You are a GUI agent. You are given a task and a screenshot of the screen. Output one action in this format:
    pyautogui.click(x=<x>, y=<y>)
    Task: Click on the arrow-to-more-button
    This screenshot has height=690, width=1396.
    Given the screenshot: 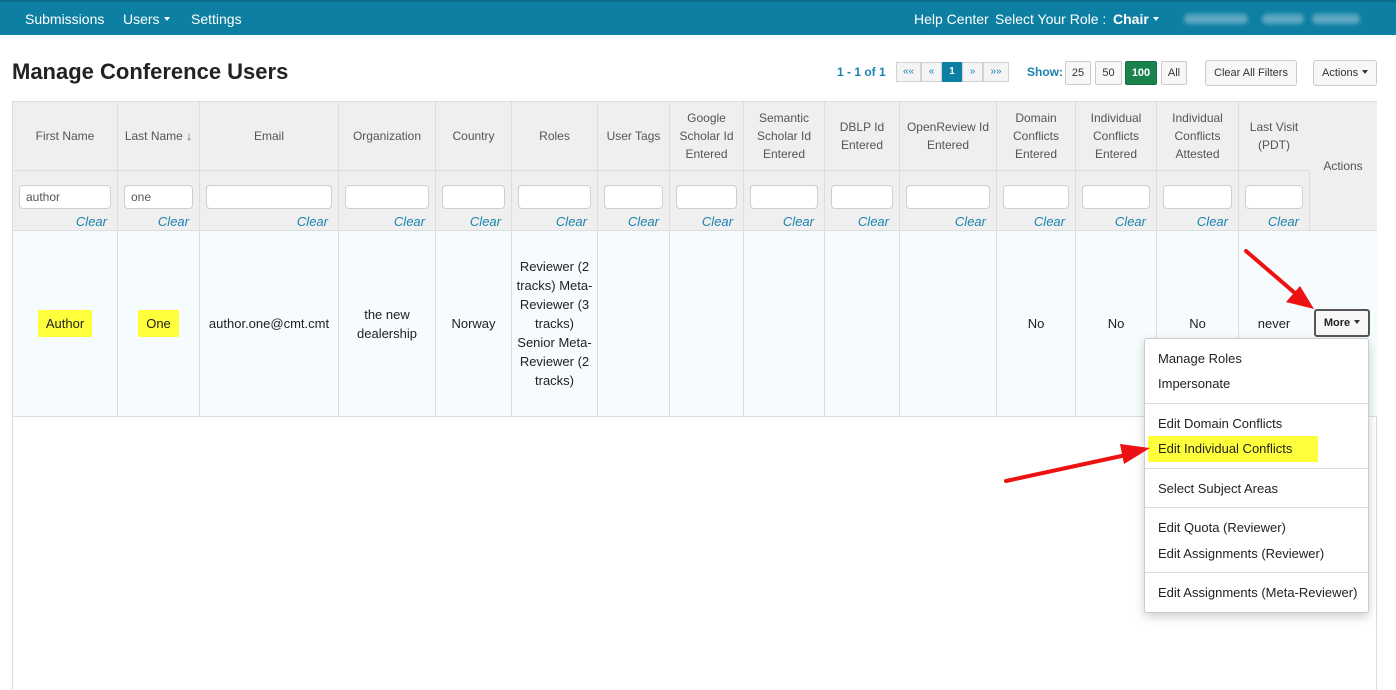 What is the action you would take?
    pyautogui.click(x=1279, y=279)
    